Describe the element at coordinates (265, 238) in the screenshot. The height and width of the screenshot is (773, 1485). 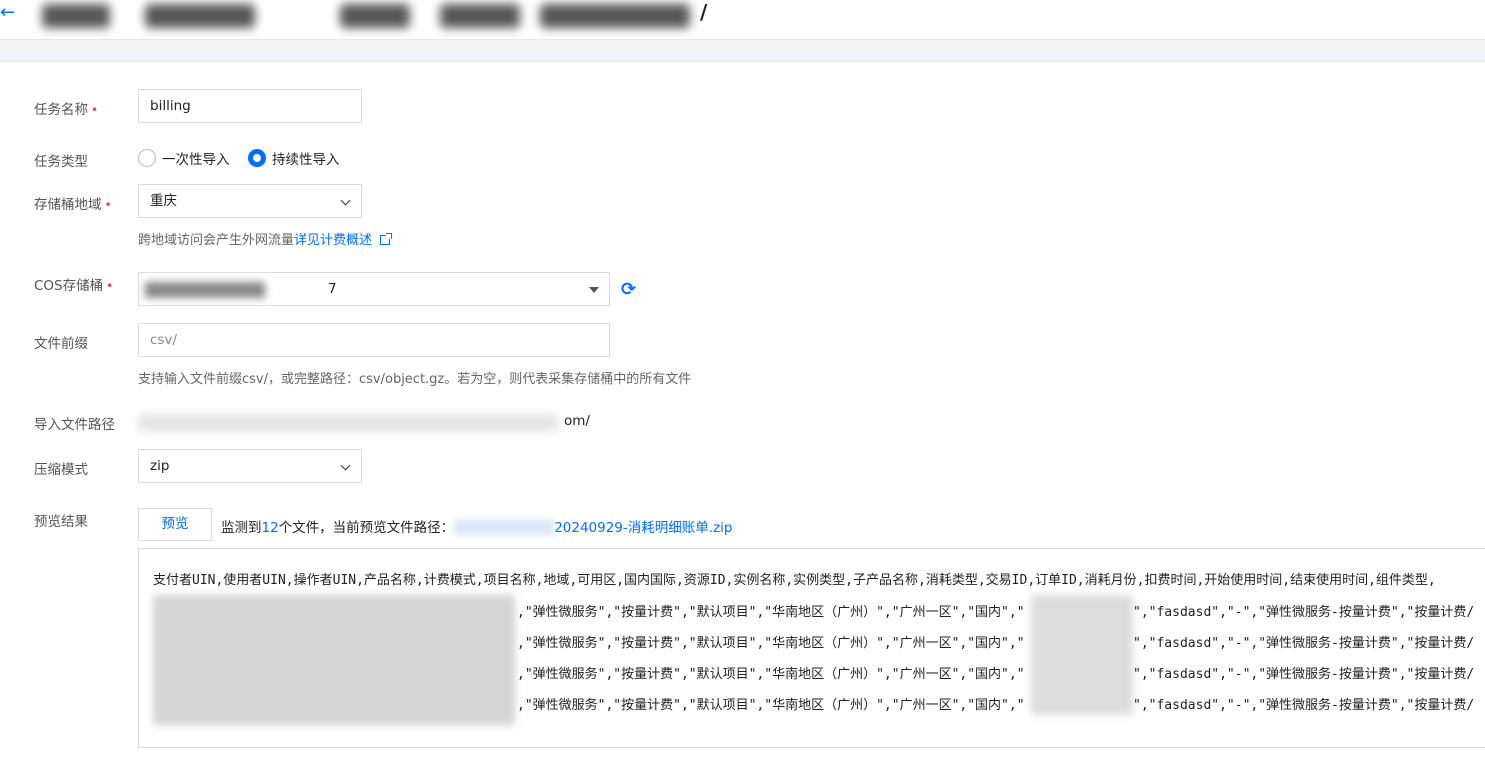
I see `region-hint: 跨地域访问会产生外网流量详见计费概述` at that location.